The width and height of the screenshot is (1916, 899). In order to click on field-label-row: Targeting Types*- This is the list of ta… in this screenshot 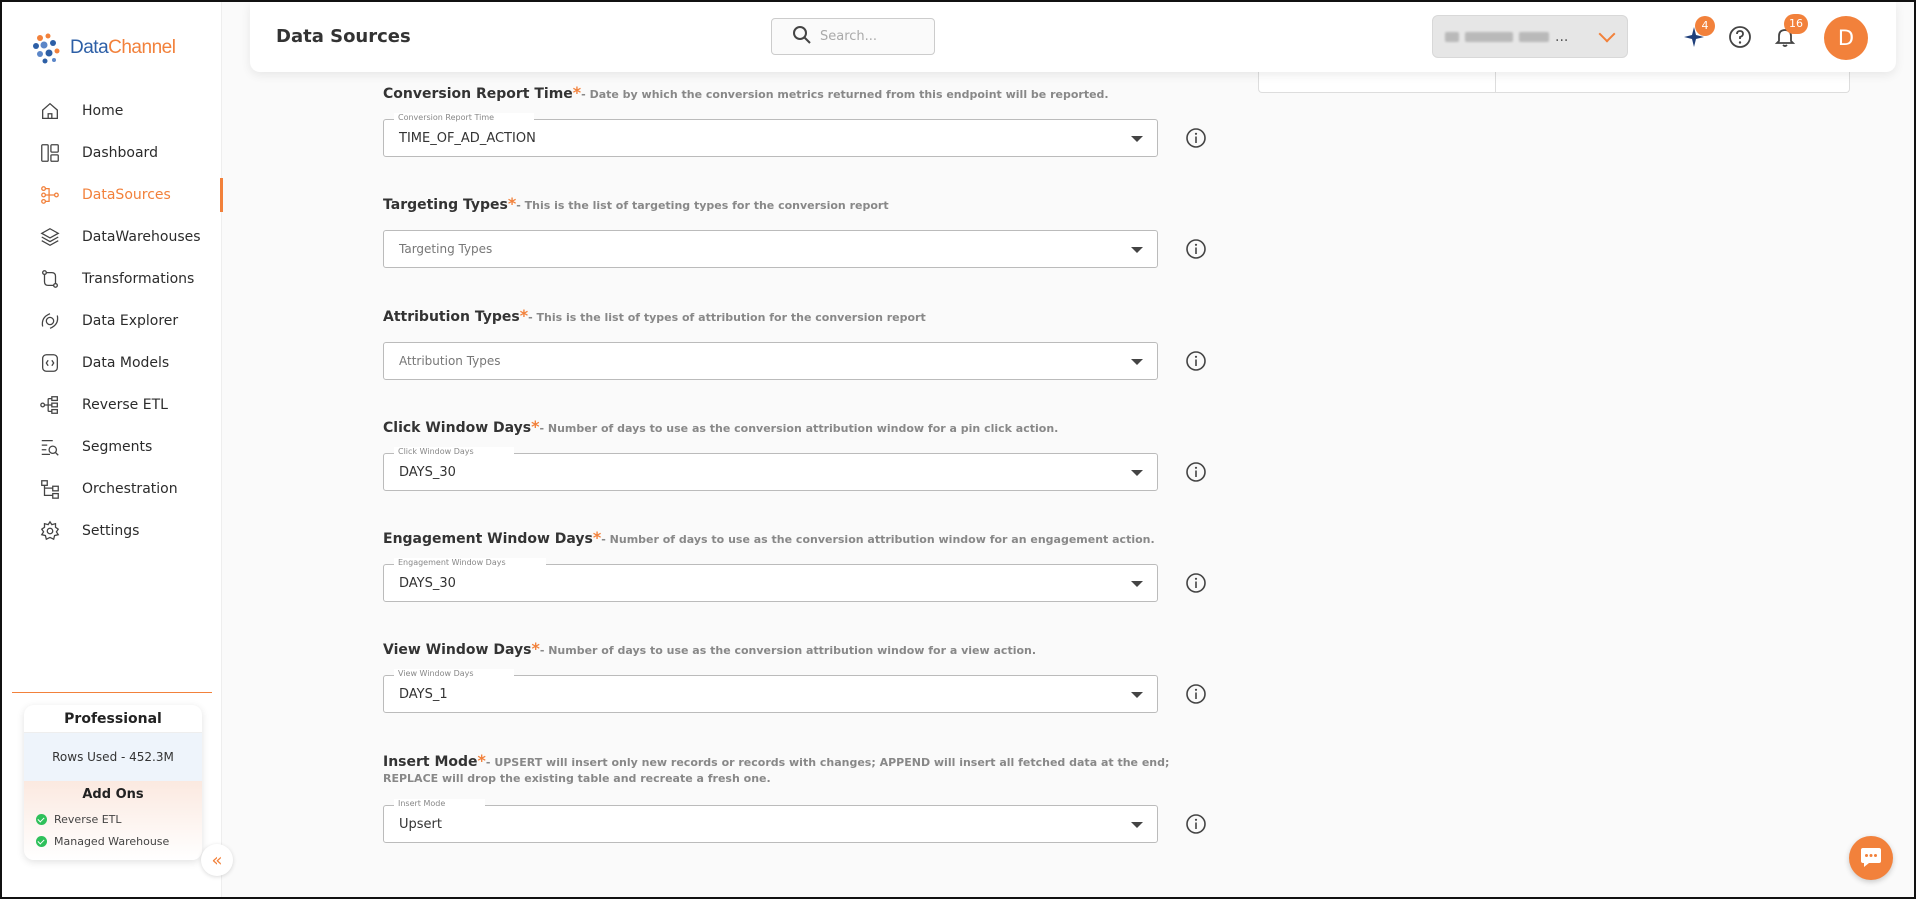, I will do `click(808, 203)`.